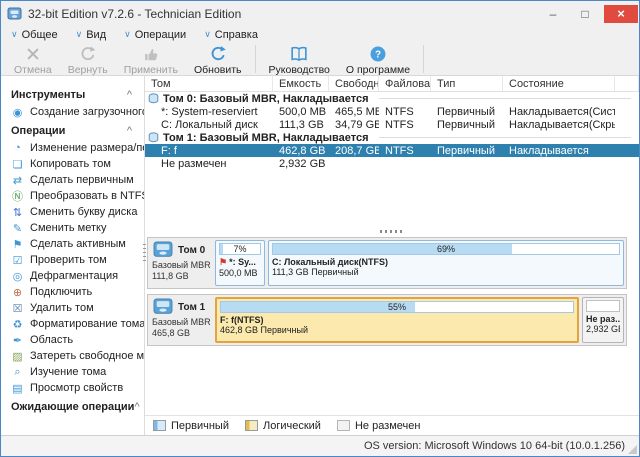 This screenshot has width=640, height=457. I want to click on splitter-handle-icon, so click(392, 231).